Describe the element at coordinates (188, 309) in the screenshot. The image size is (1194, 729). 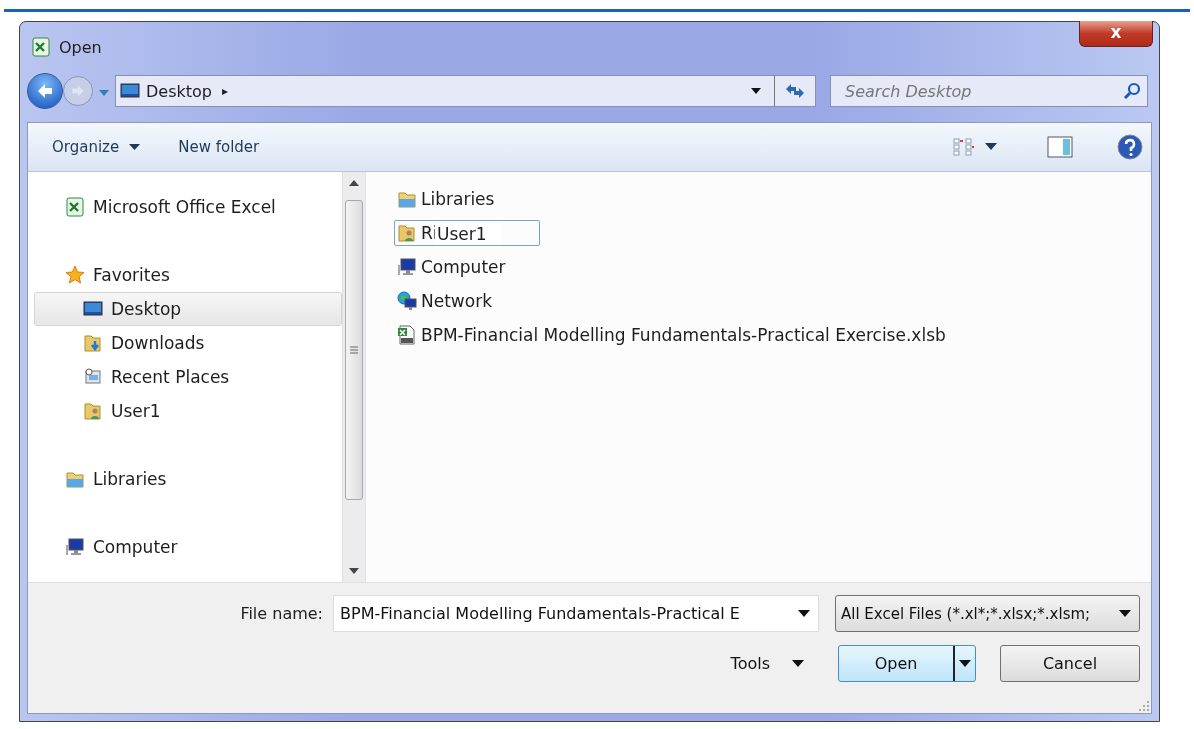
I see `sidebar-item: Desktop` at that location.